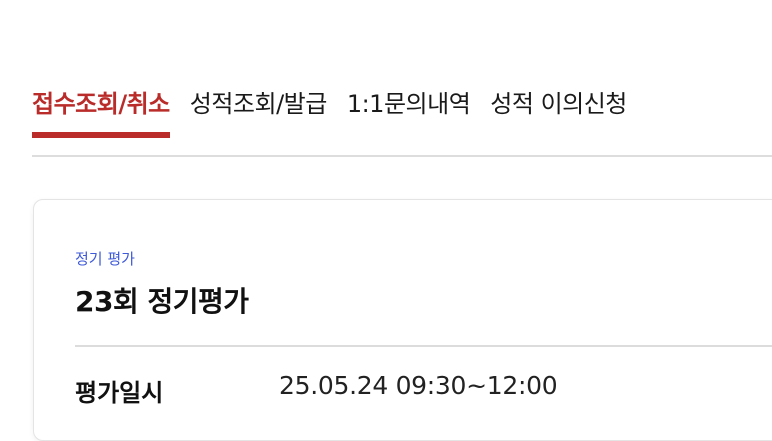 The image size is (772, 441). What do you see at coordinates (558, 108) in the screenshot?
I see `tab-score-appeal: 성적 이의신청` at bounding box center [558, 108].